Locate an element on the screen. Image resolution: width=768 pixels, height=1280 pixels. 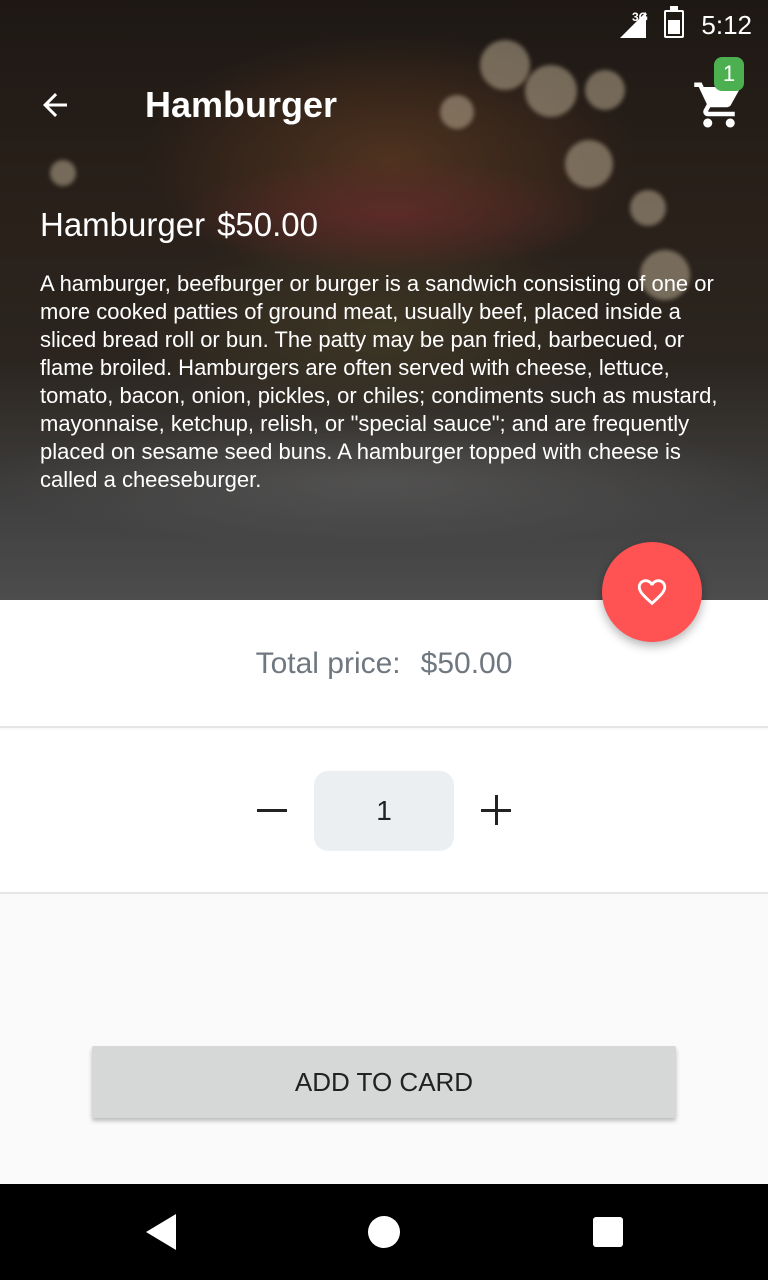
nav-home-icon is located at coordinates (384, 1232).